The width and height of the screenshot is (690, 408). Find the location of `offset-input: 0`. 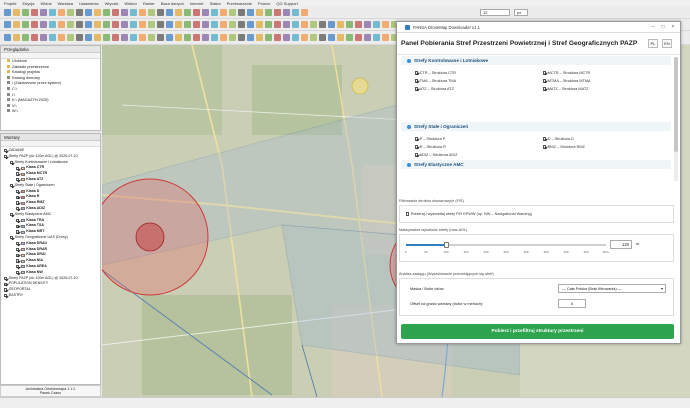

offset-input: 0 is located at coordinates (572, 303).